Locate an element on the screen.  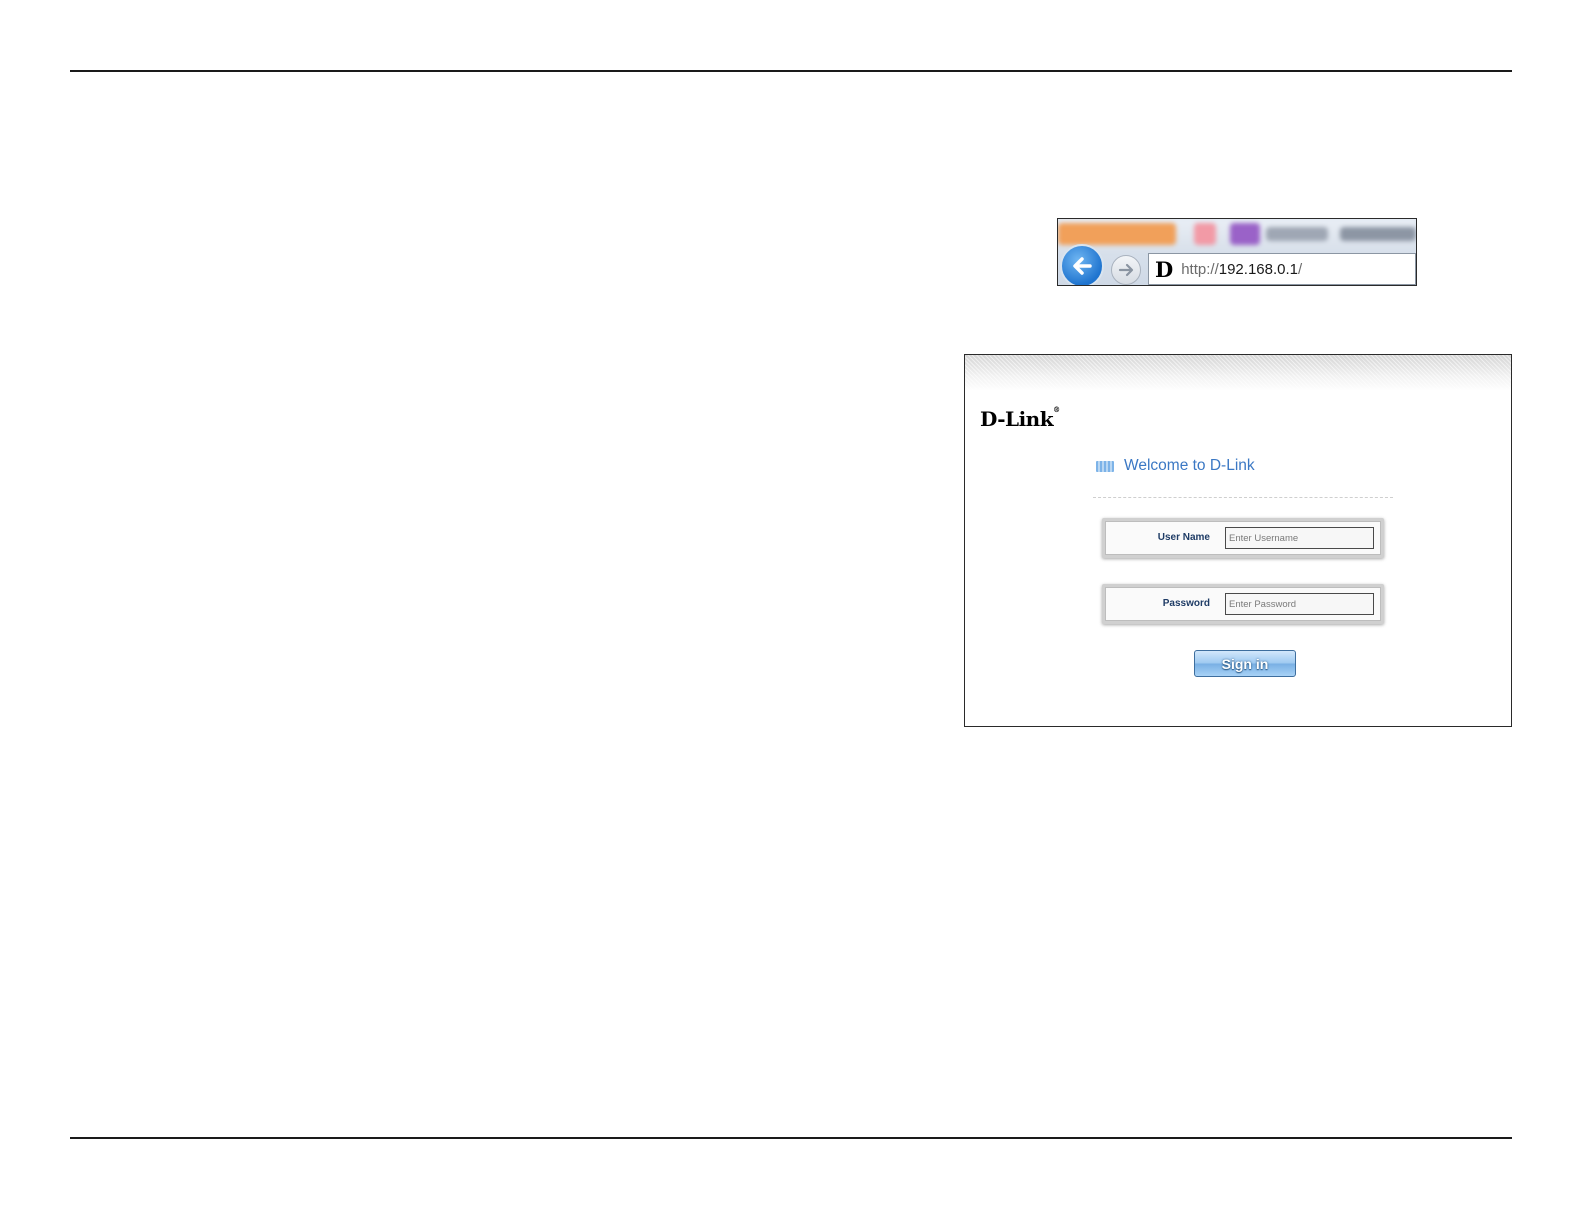
divider is located at coordinates (1243, 497).